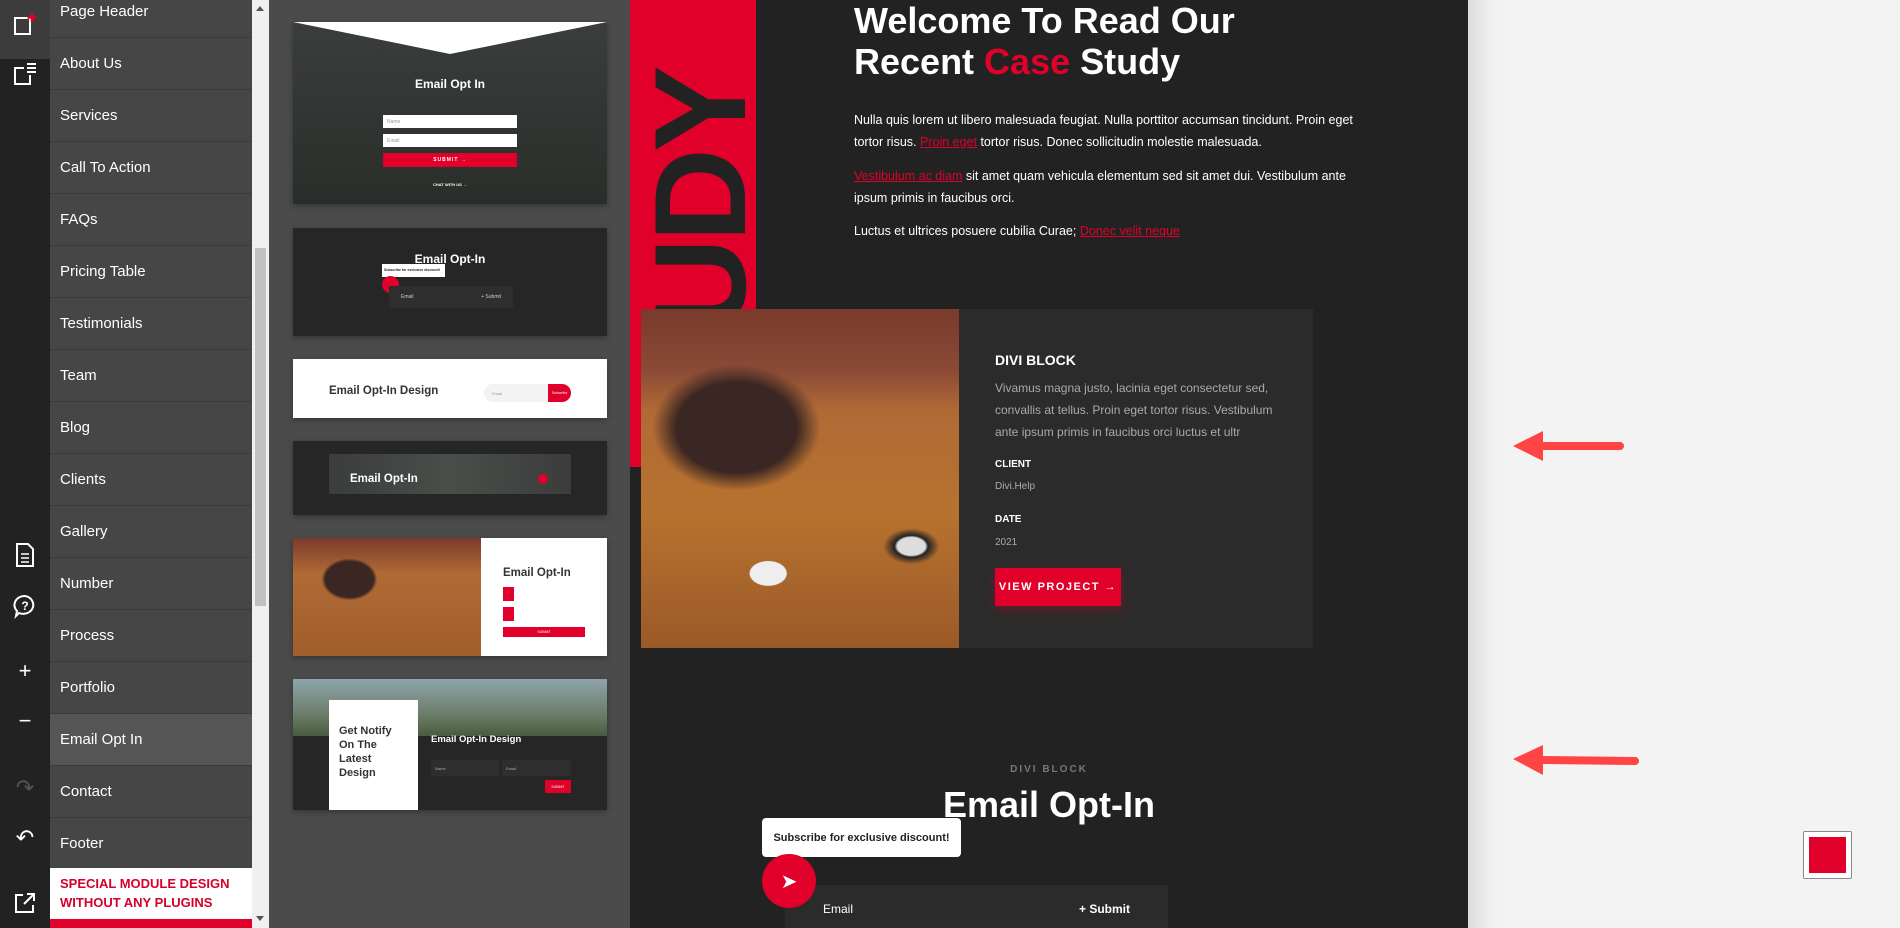 This screenshot has width=1900, height=928. Describe the element at coordinates (1027, 61) in the screenshot. I see `heading-accent: Case` at that location.